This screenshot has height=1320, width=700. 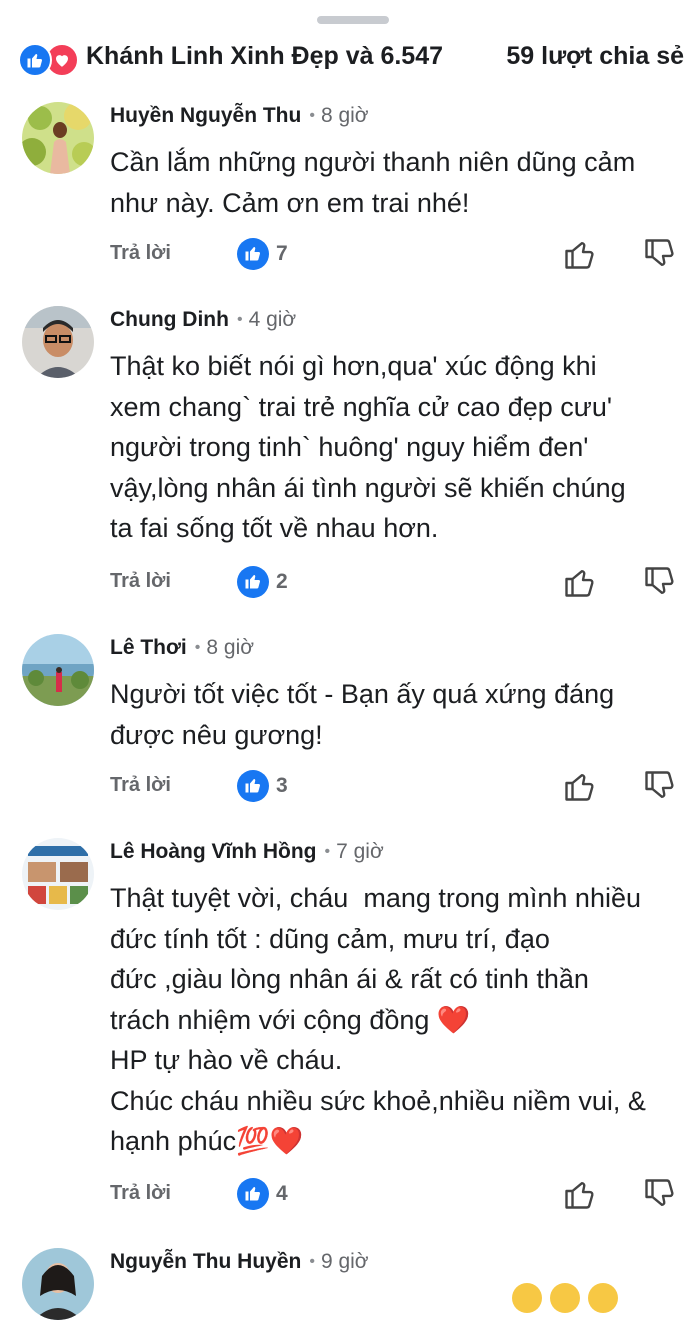 I want to click on comment-actions: Trả lời 7, so click(x=350, y=256).